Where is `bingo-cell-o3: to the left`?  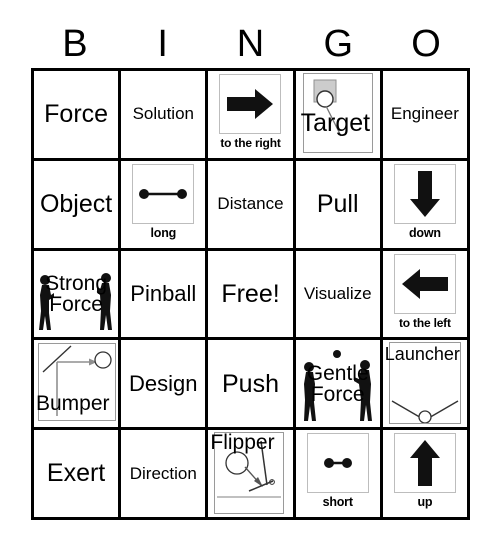
bingo-cell-o3: to the left is located at coordinates (426, 295).